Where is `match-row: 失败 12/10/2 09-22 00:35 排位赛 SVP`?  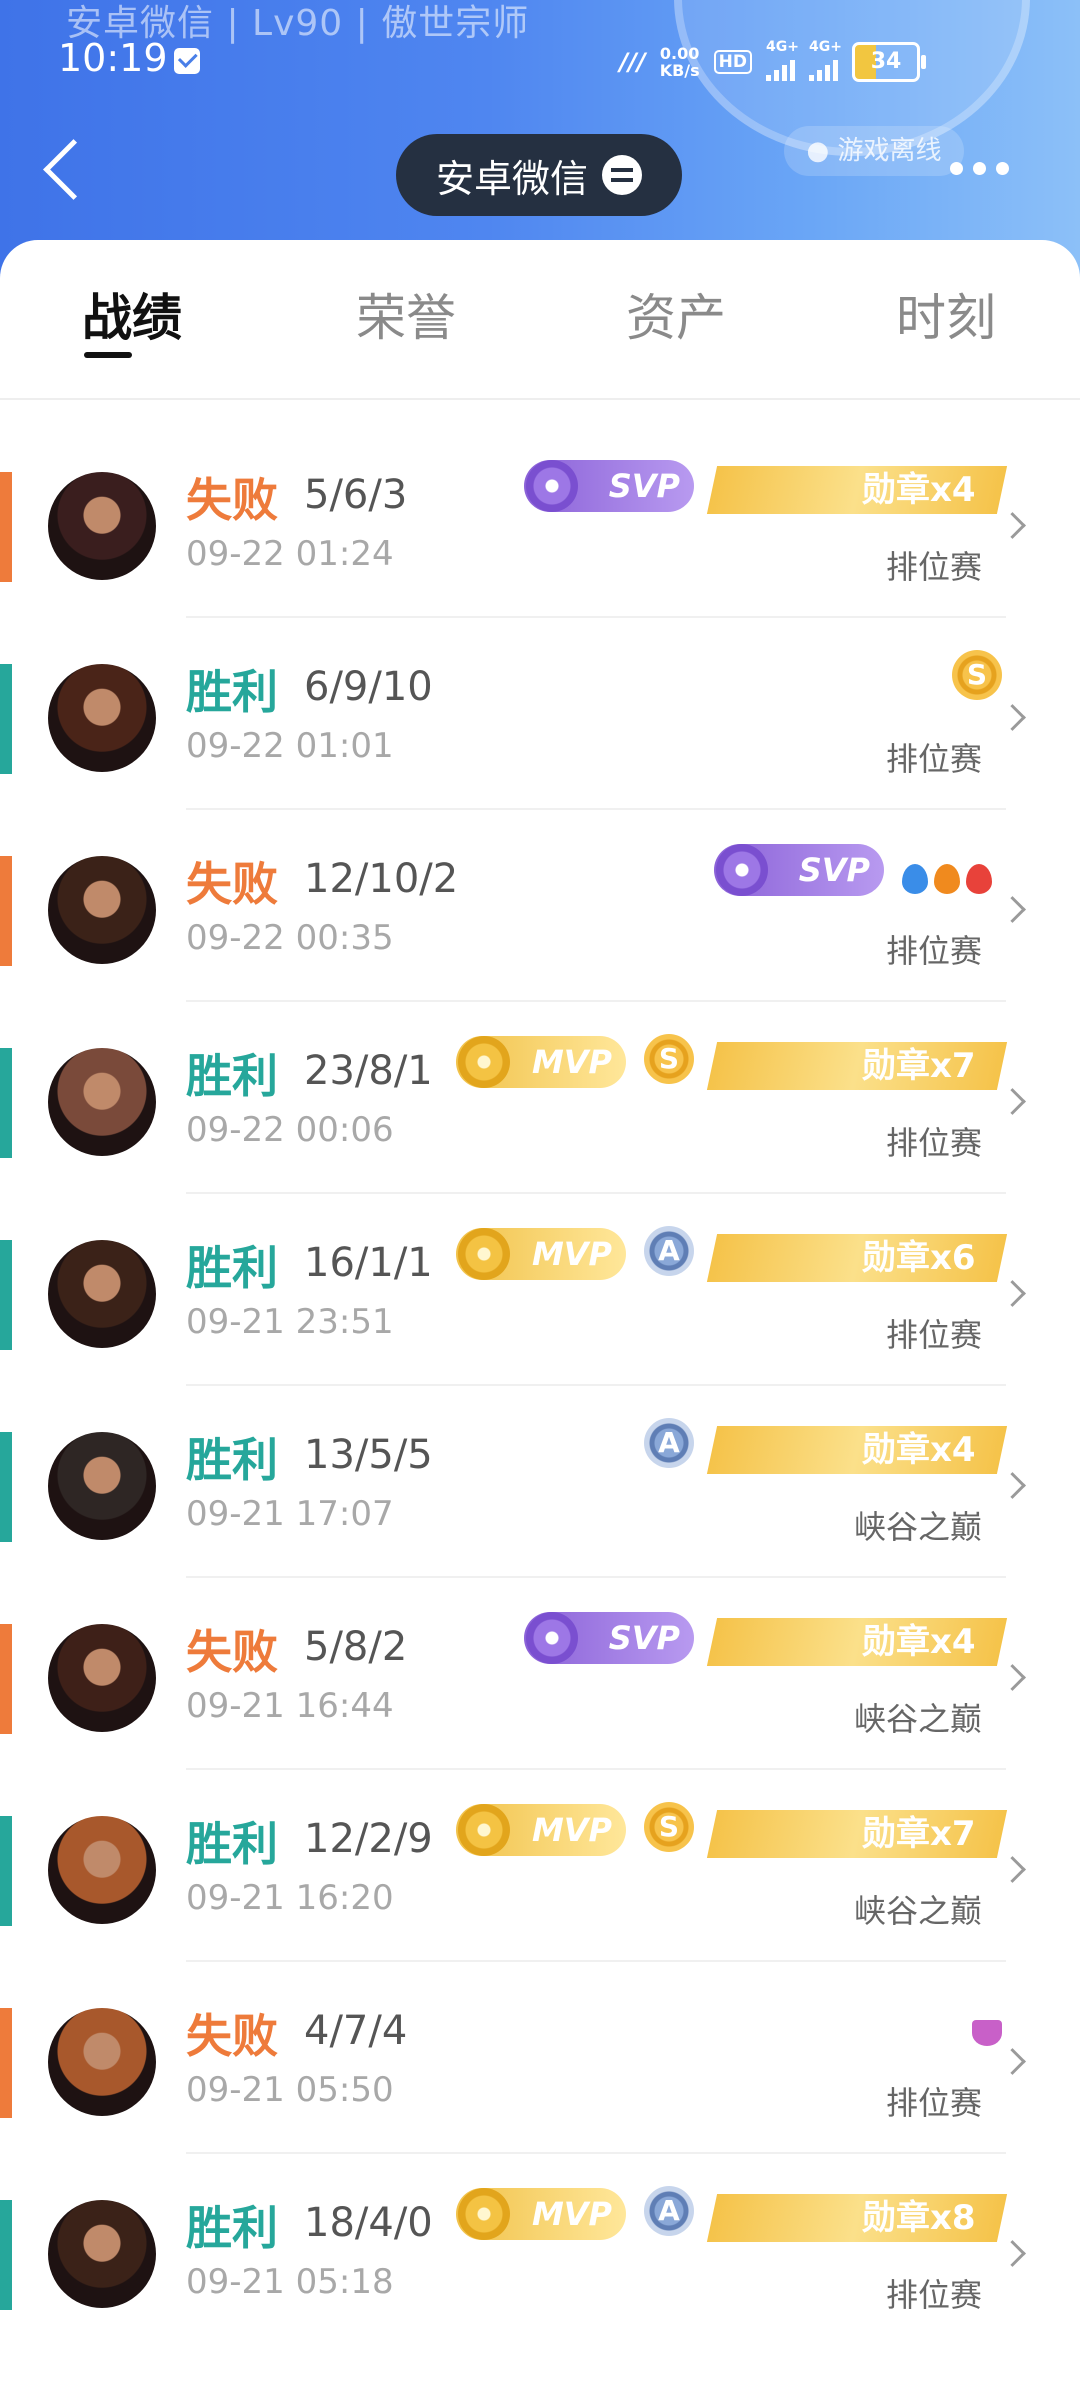
match-row: 失败 12/10/2 09-22 00:35 排位赛 SVP is located at coordinates (540, 906).